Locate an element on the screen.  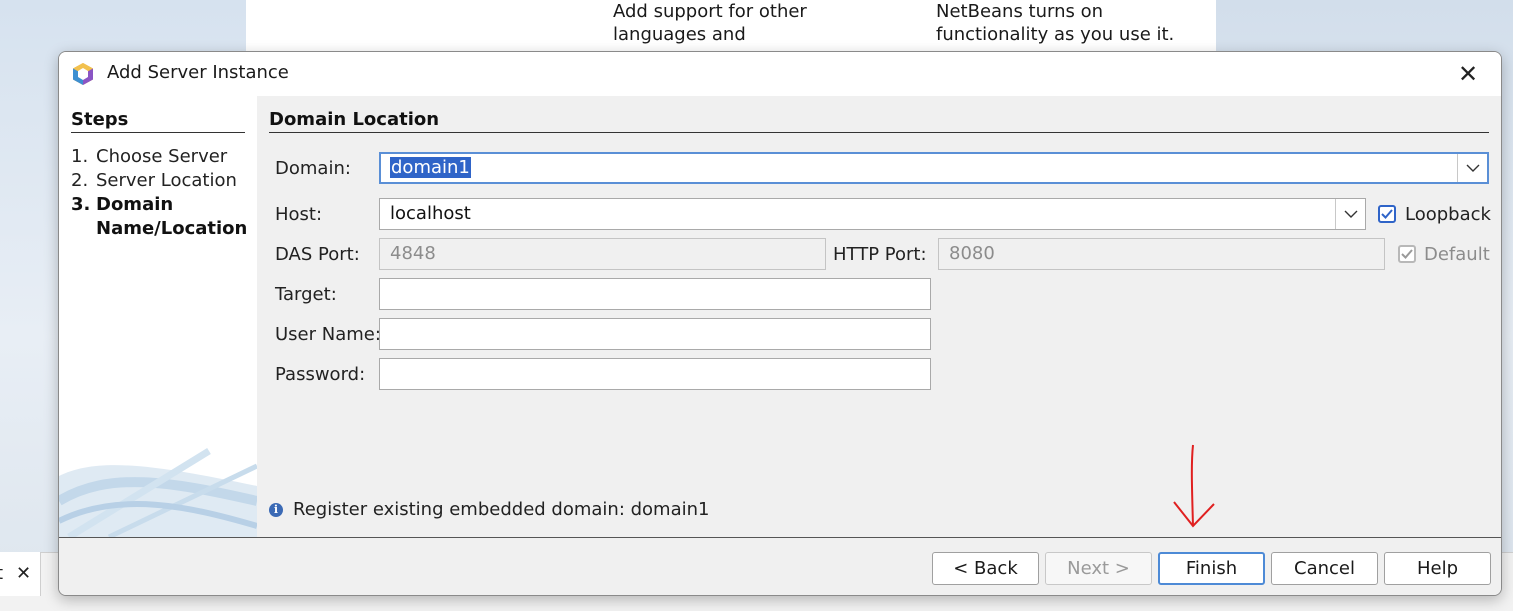
loopback-label: Loopback is located at coordinates (1448, 214).